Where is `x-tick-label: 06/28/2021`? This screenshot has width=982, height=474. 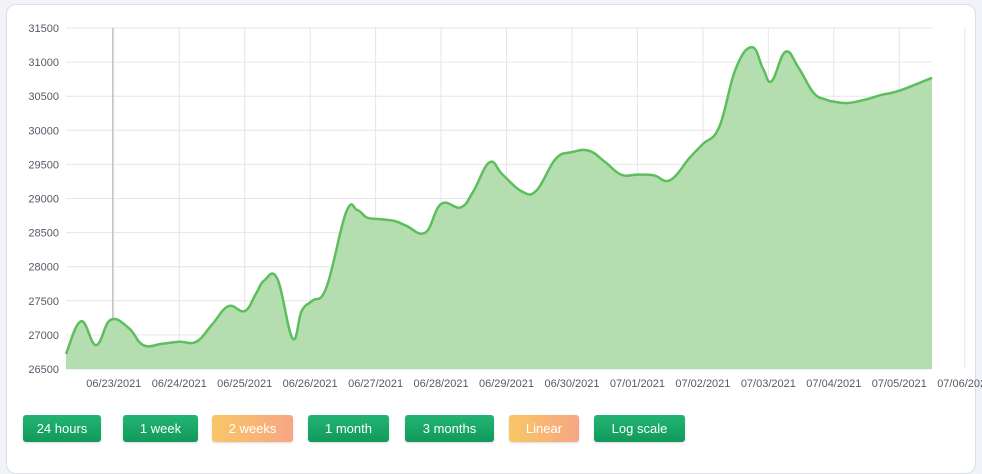
x-tick-label: 06/28/2021 is located at coordinates (441, 384).